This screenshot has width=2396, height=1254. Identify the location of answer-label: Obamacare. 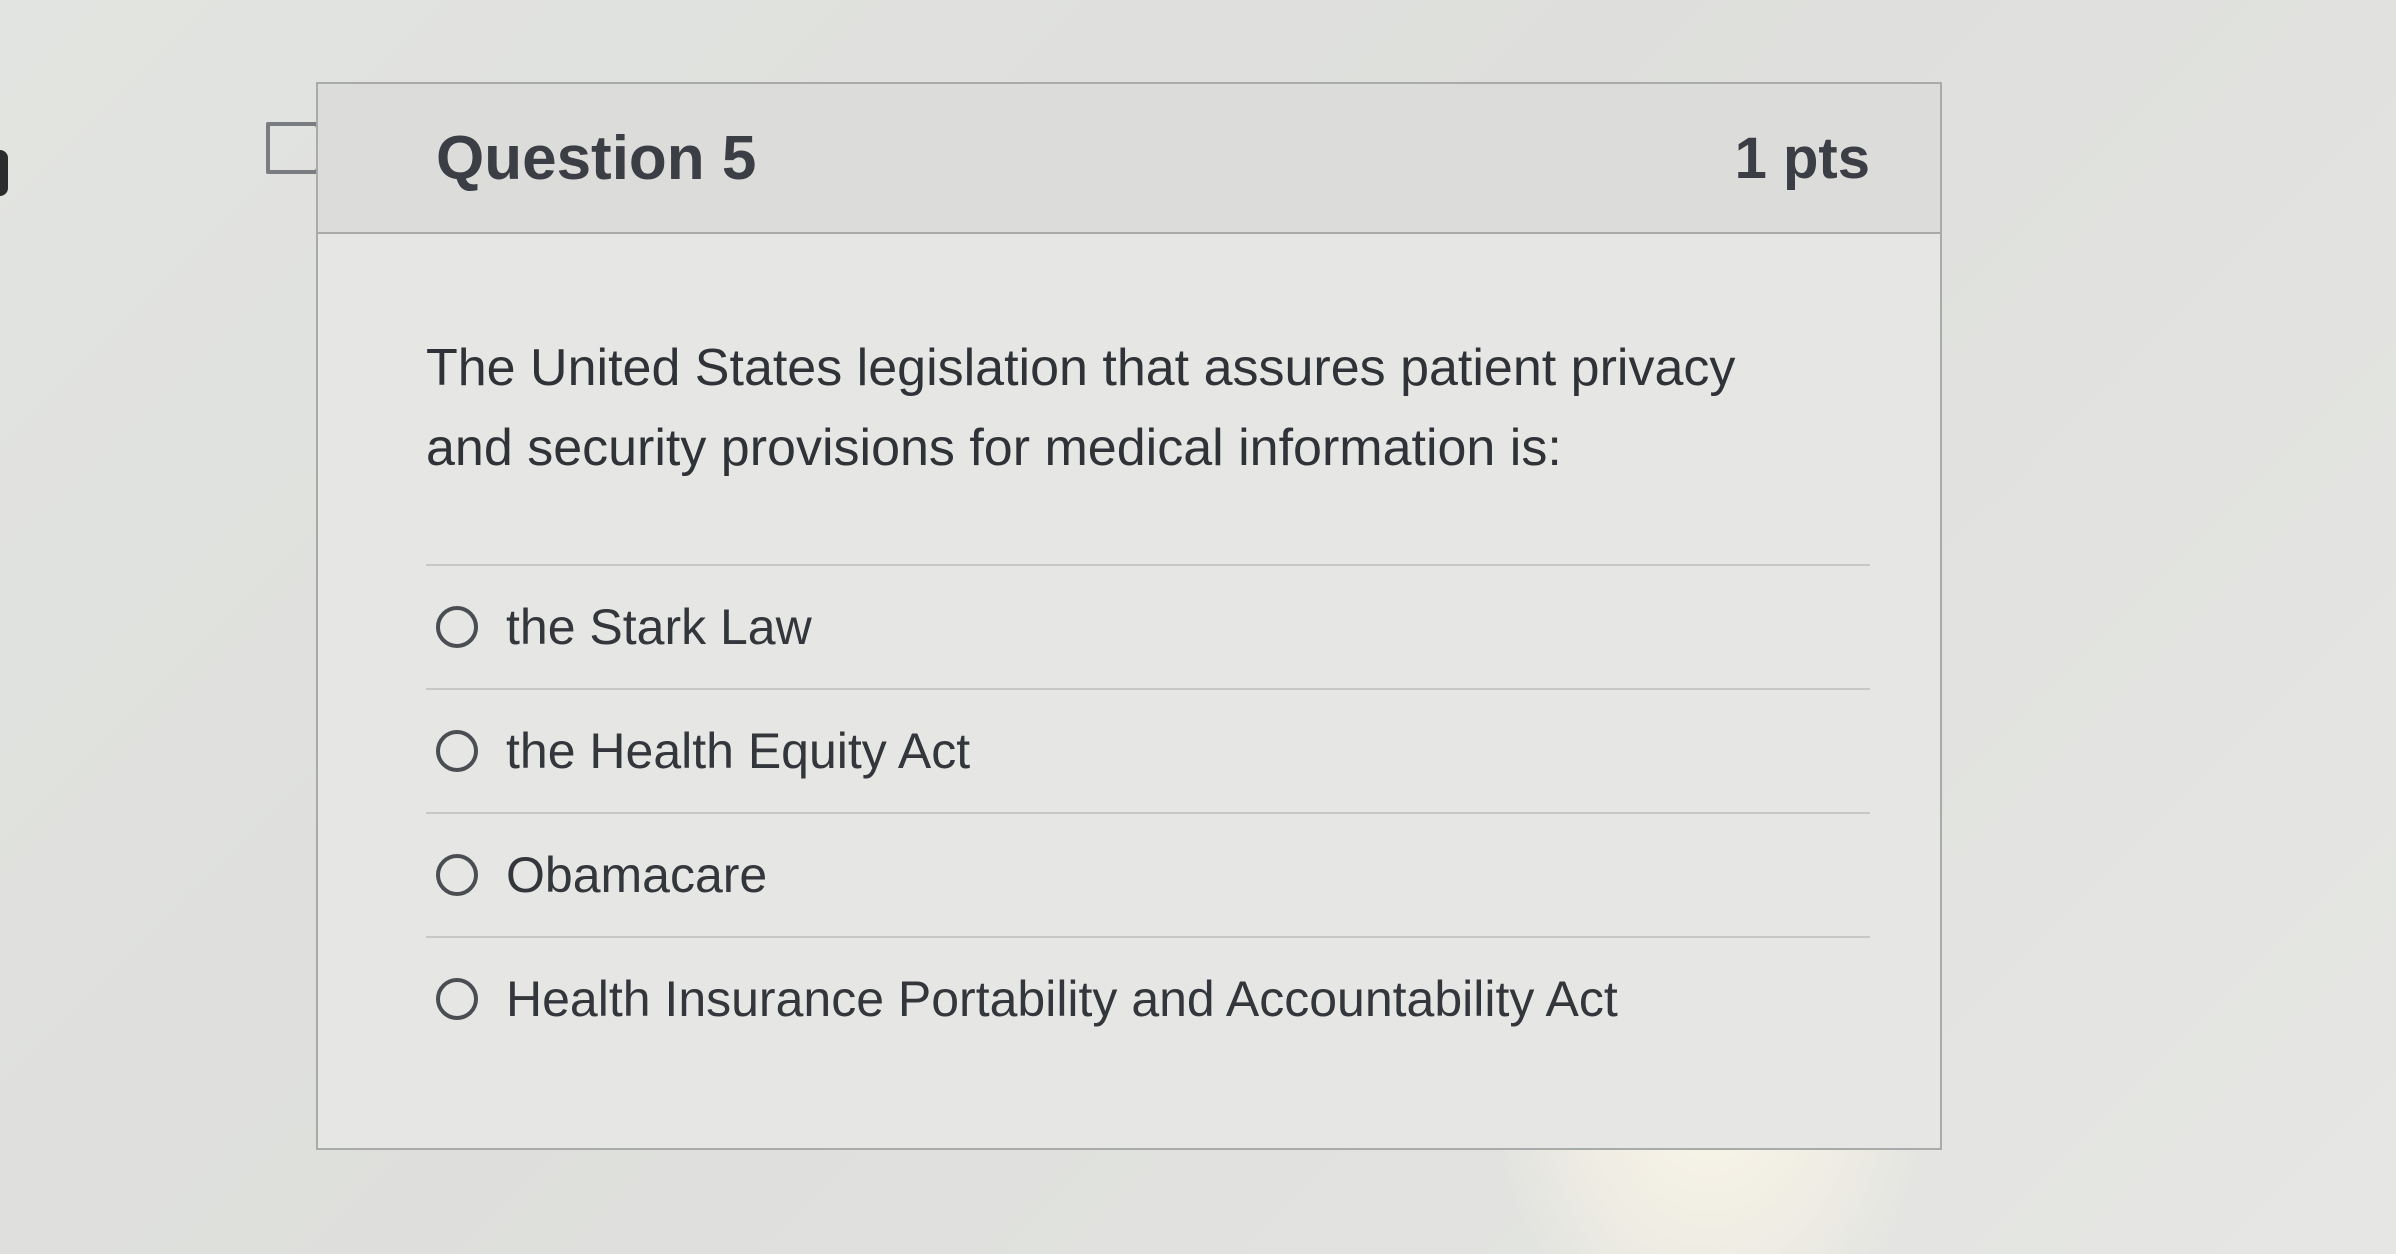
(637, 875).